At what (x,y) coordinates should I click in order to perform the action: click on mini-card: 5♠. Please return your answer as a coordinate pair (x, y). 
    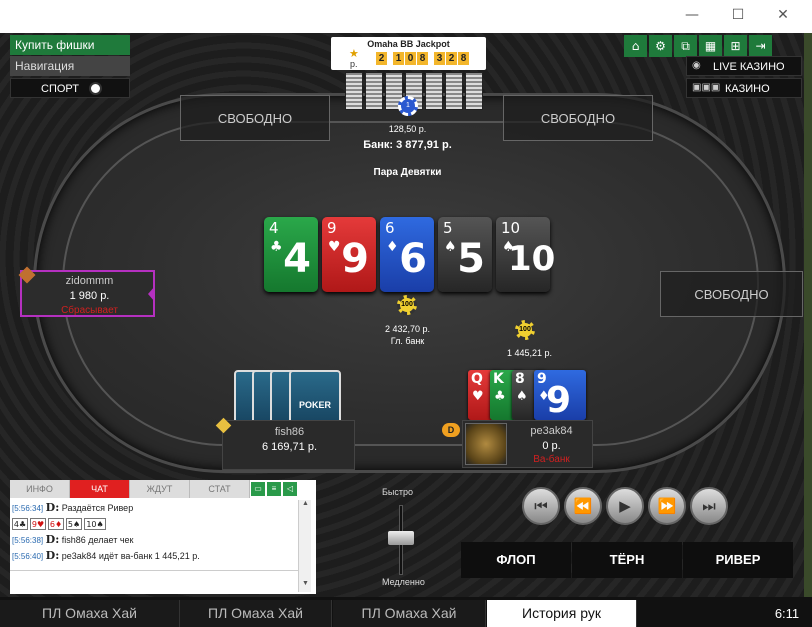
    Looking at the image, I should click on (74, 524).